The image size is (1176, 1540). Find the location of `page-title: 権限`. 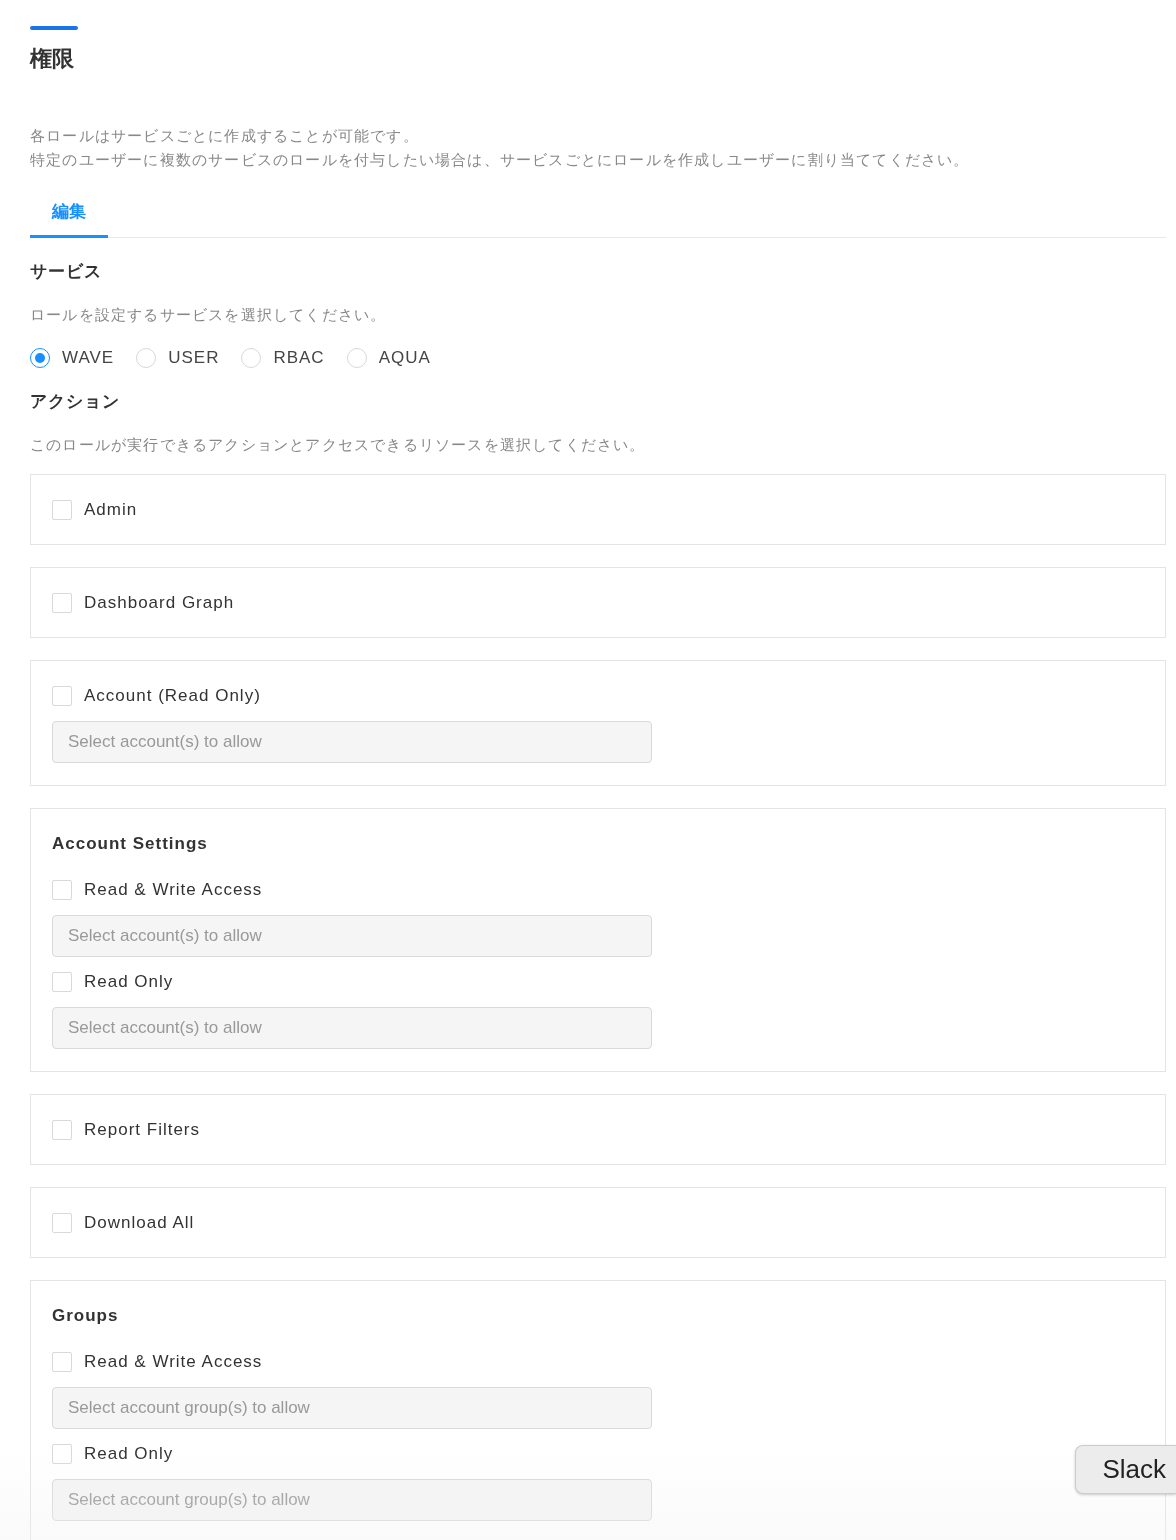

page-title: 権限 is located at coordinates (52, 59).